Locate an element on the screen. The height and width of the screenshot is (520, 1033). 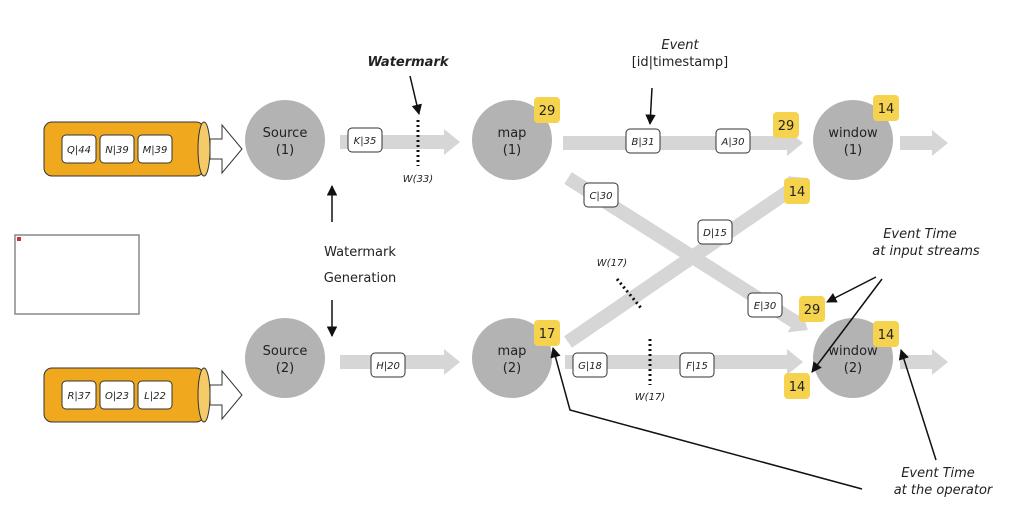
time-badge-win1_in_top-value: 29 is located at coordinates (786, 126).